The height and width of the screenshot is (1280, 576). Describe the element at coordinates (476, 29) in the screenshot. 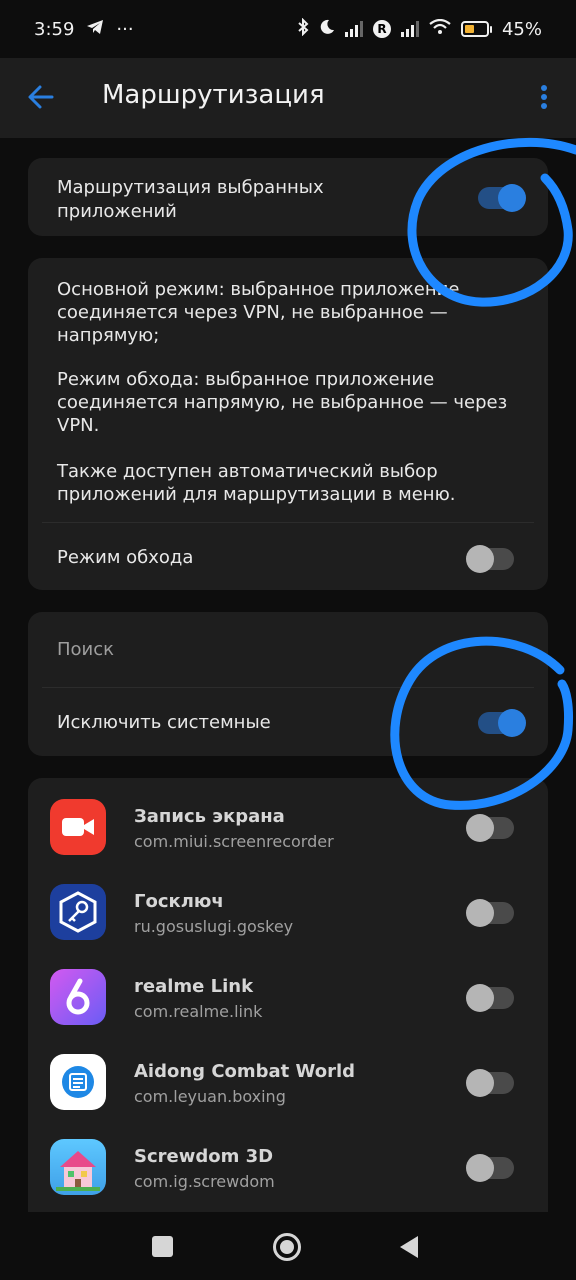

I see `battery-icon` at that location.